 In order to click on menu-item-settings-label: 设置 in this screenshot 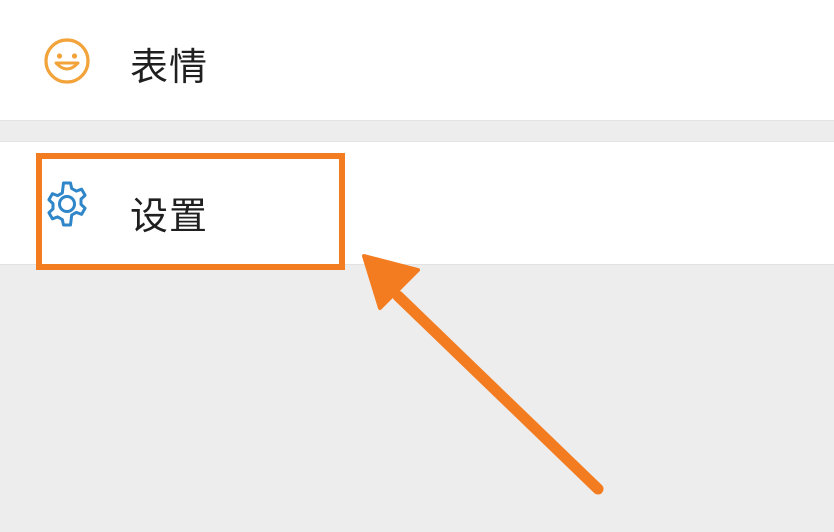, I will do `click(169, 216)`.